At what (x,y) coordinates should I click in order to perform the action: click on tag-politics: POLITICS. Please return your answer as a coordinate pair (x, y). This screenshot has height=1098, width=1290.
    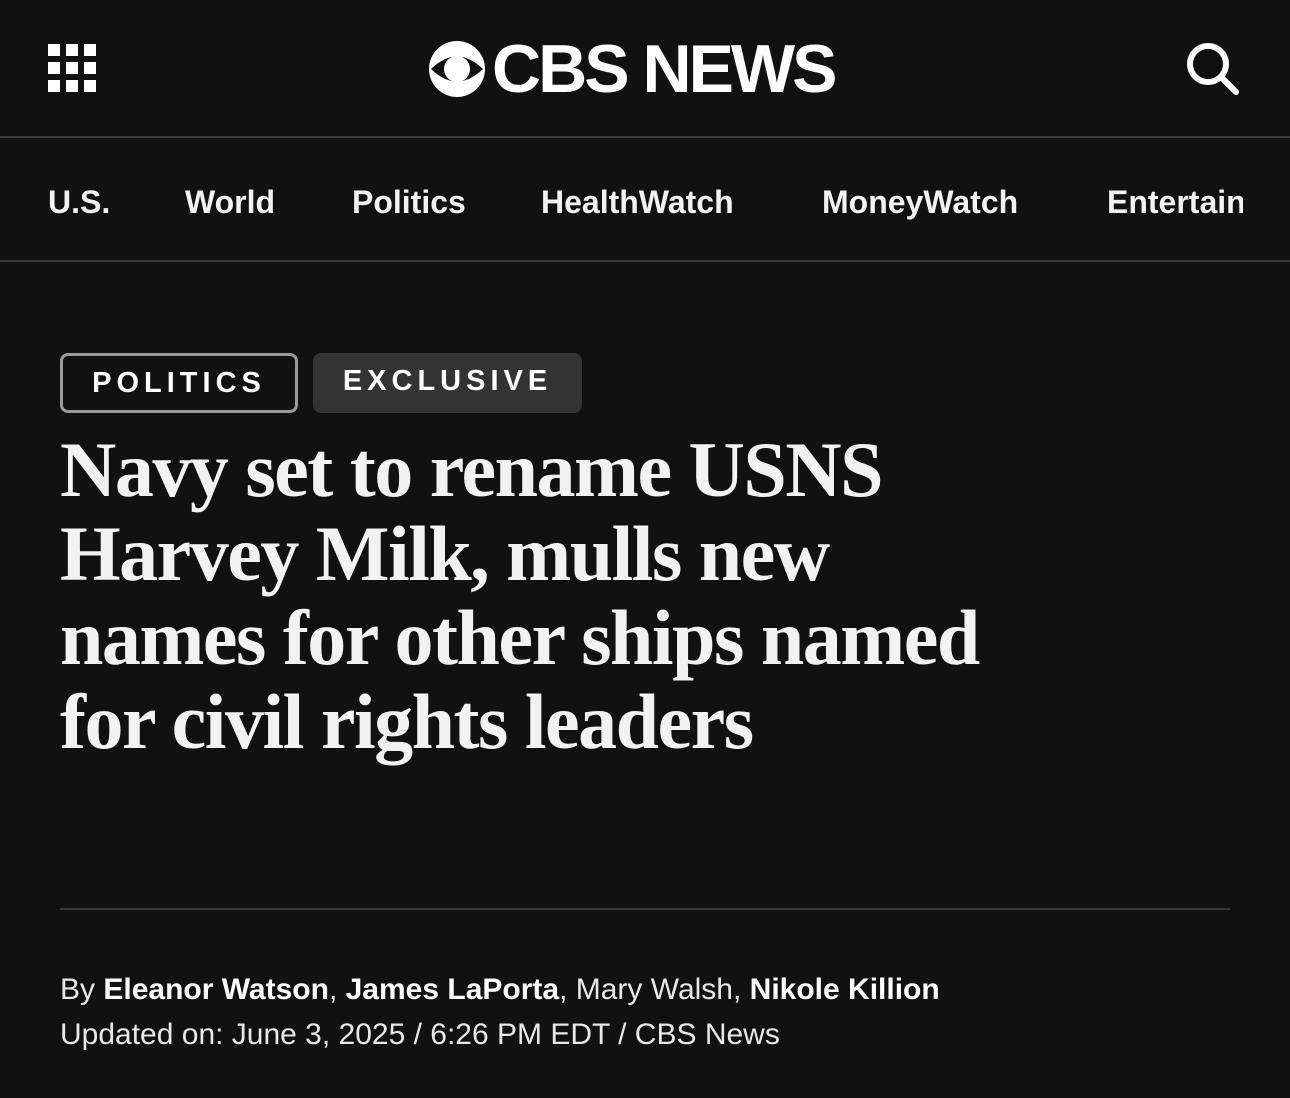
    Looking at the image, I should click on (179, 383).